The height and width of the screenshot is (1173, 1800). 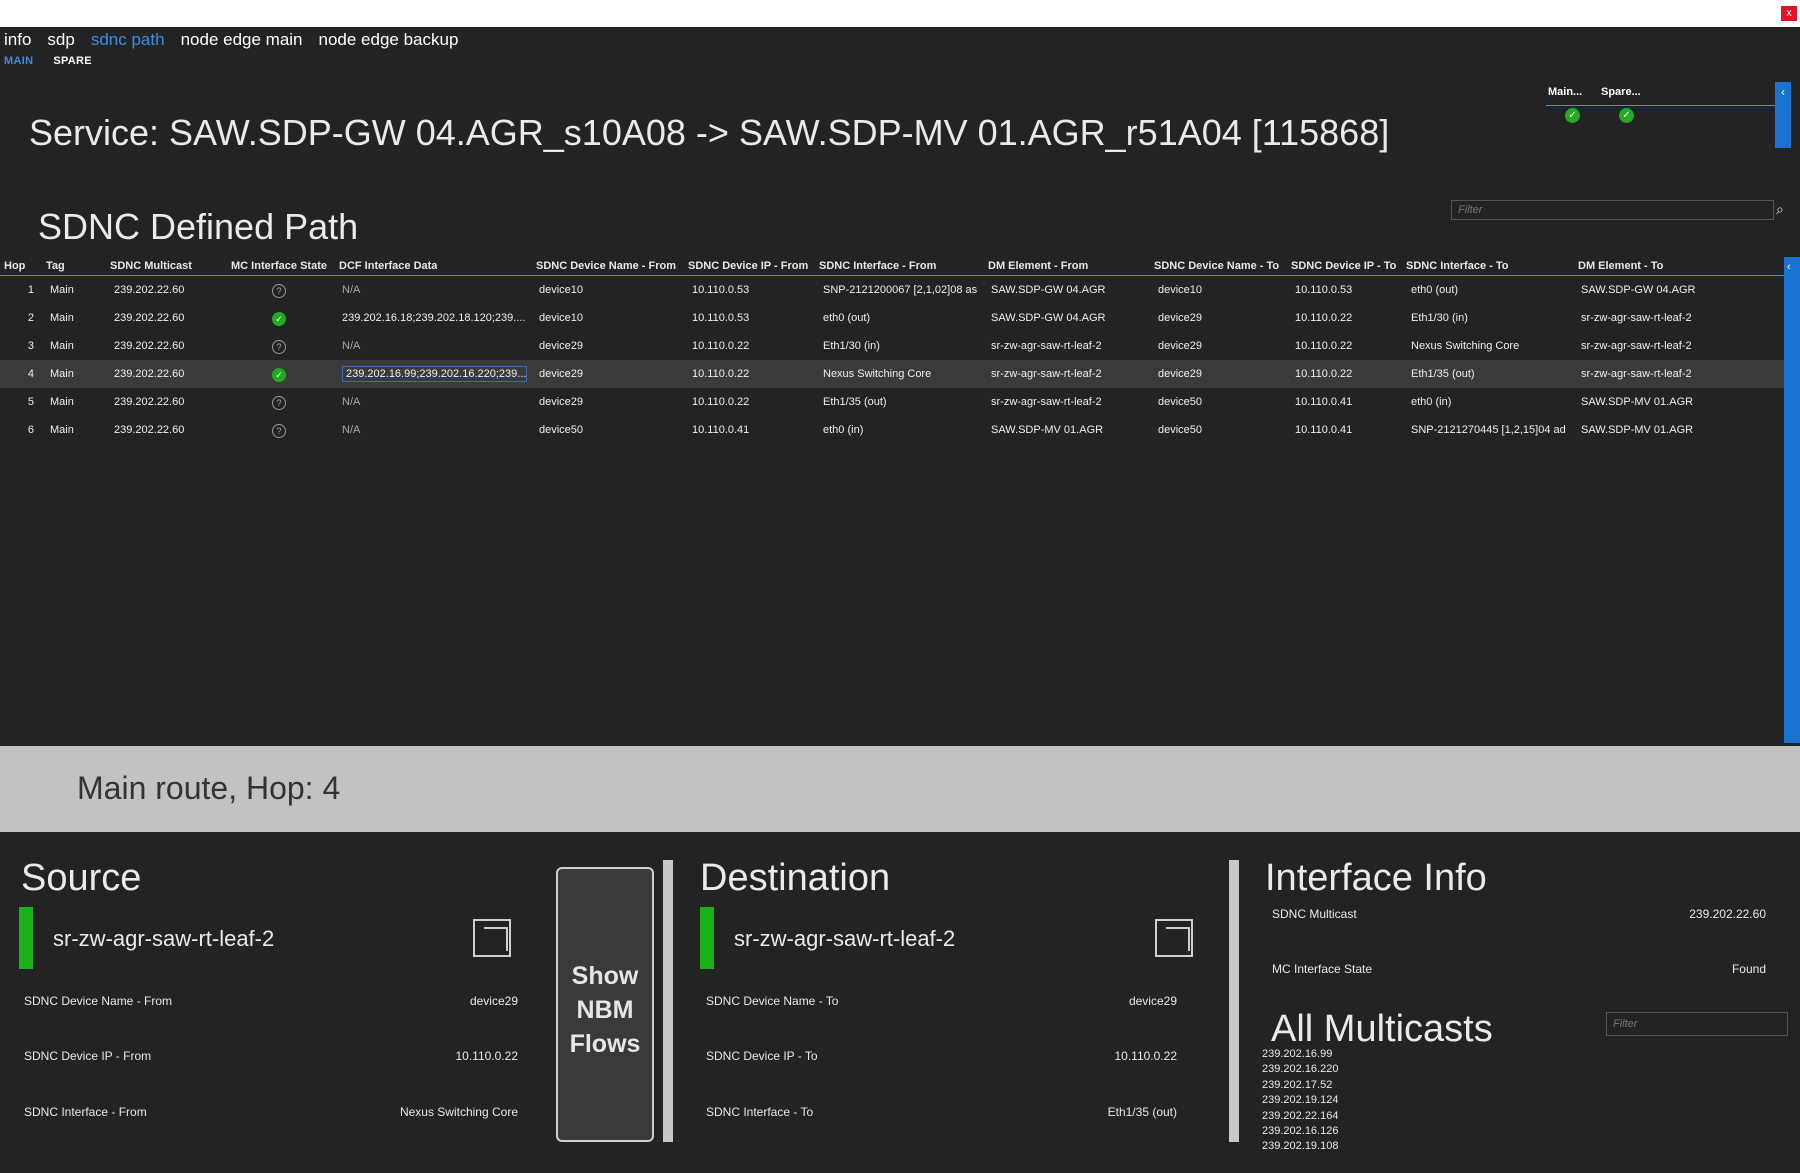 What do you see at coordinates (26, 938) in the screenshot?
I see `source-status-bar` at bounding box center [26, 938].